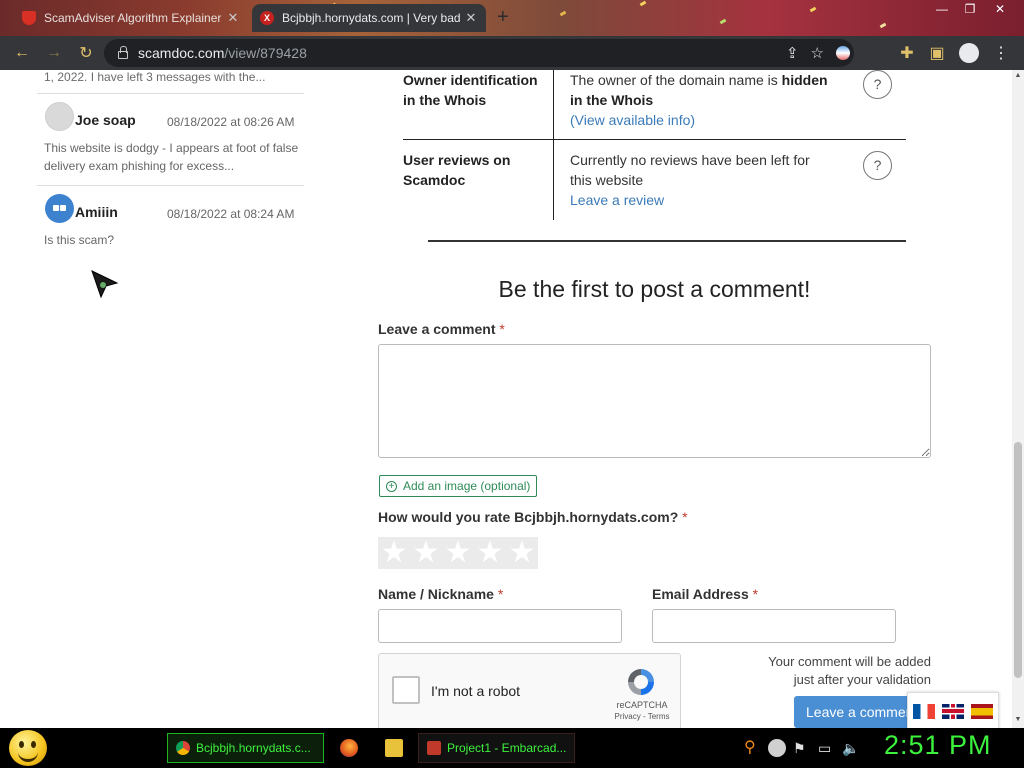 The height and width of the screenshot is (768, 1024). I want to click on leave-a-review-link: Leave a review, so click(617, 200).